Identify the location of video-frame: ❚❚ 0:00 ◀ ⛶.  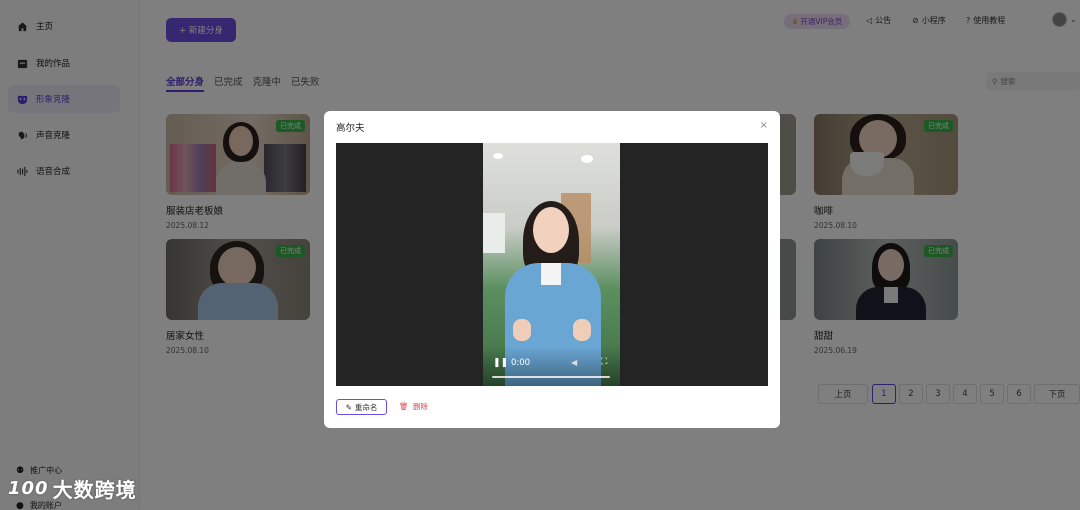
(551, 264).